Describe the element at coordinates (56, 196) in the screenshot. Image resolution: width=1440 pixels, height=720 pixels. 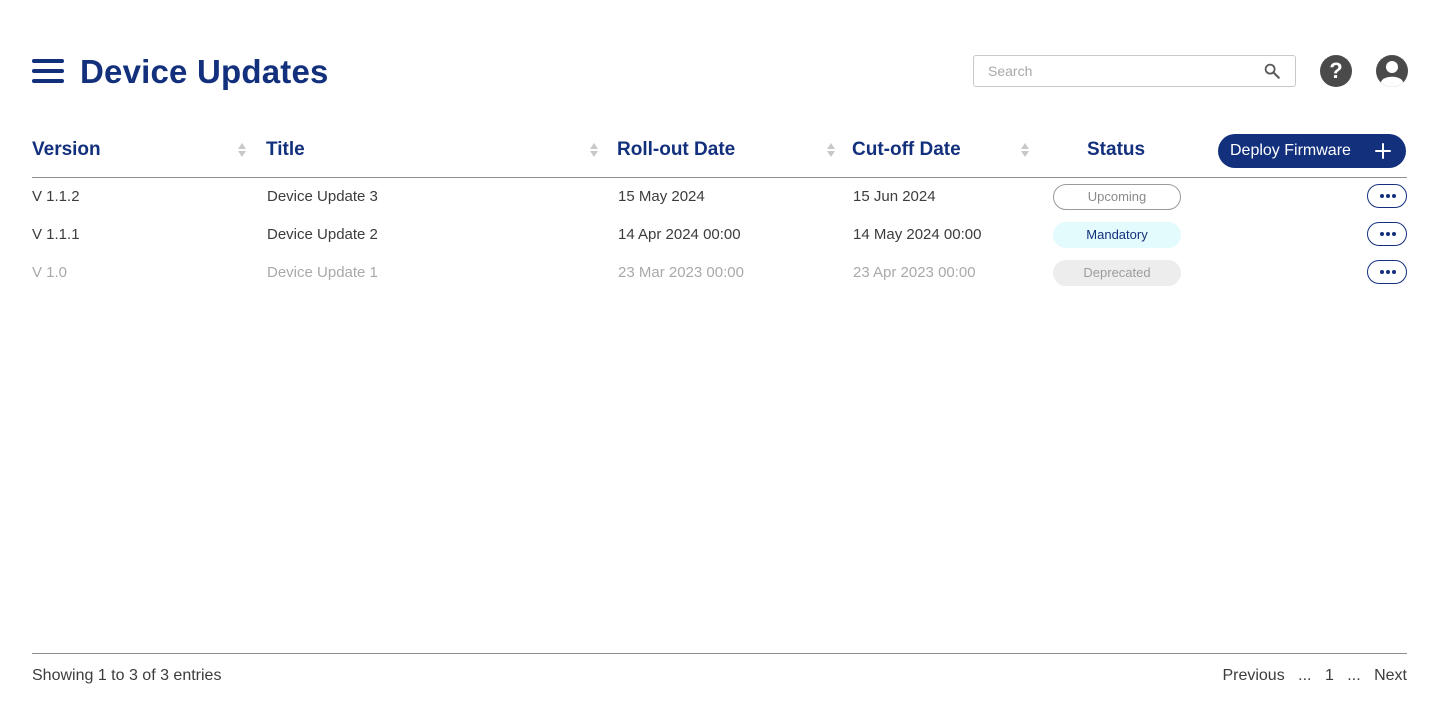
I see `cell-version: V 1.1.2` at that location.